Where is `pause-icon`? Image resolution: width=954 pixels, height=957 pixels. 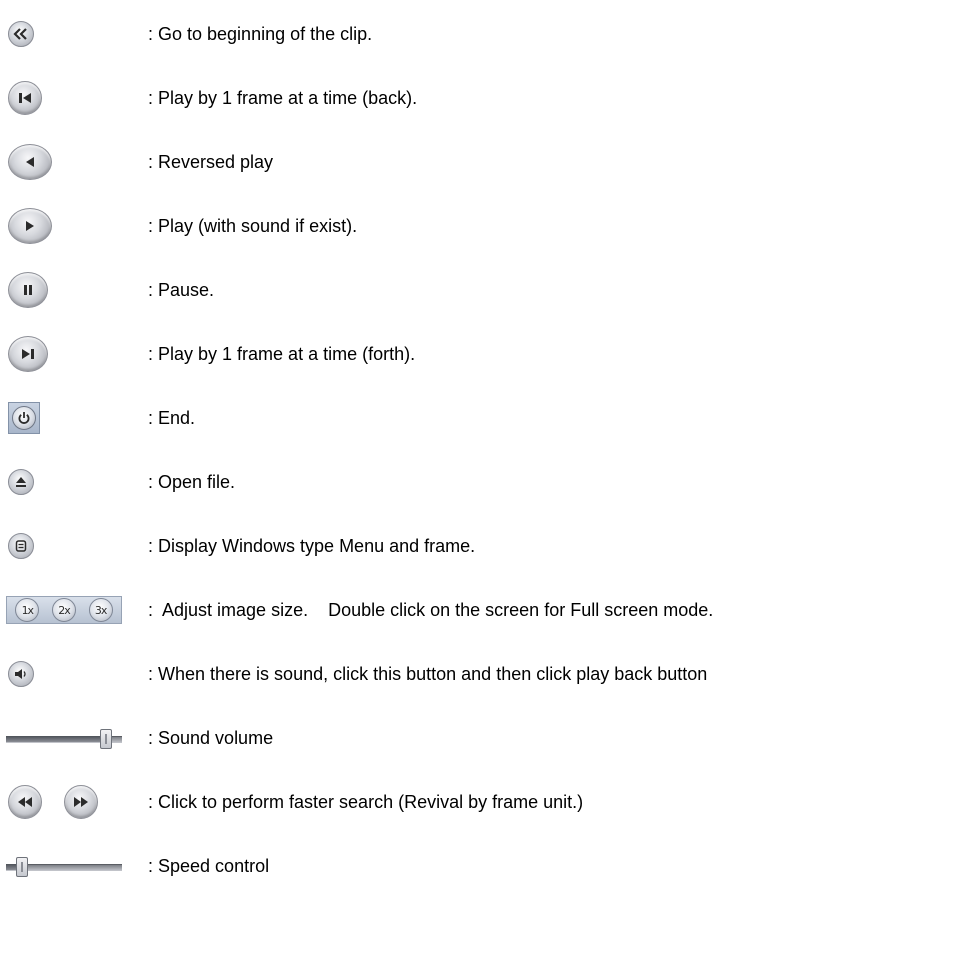
pause-icon is located at coordinates (28, 290).